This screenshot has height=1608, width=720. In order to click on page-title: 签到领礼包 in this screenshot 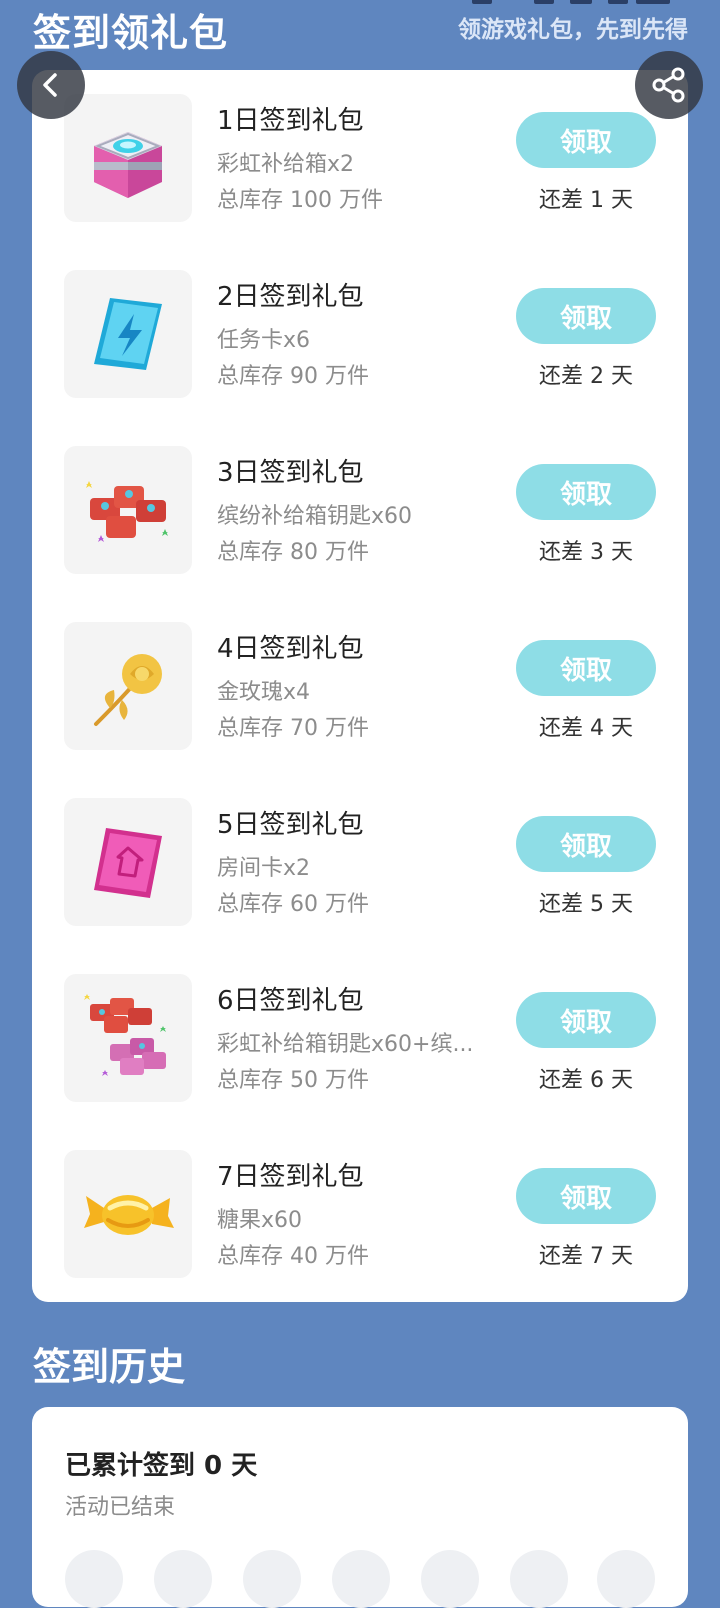, I will do `click(131, 33)`.